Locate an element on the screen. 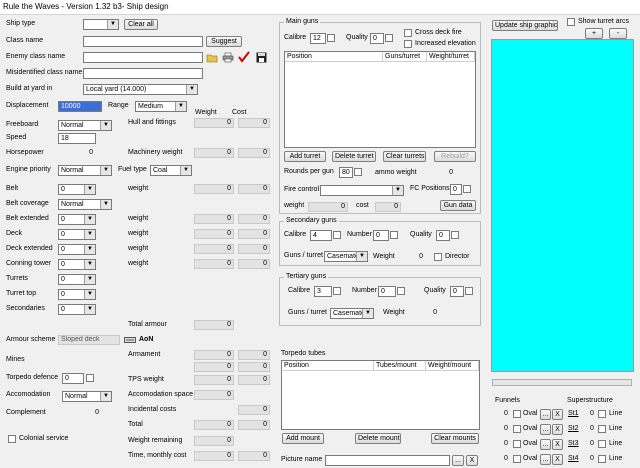 This screenshot has height=468, width=640. fuel-type-select: Coal ▼ is located at coordinates (171, 170).